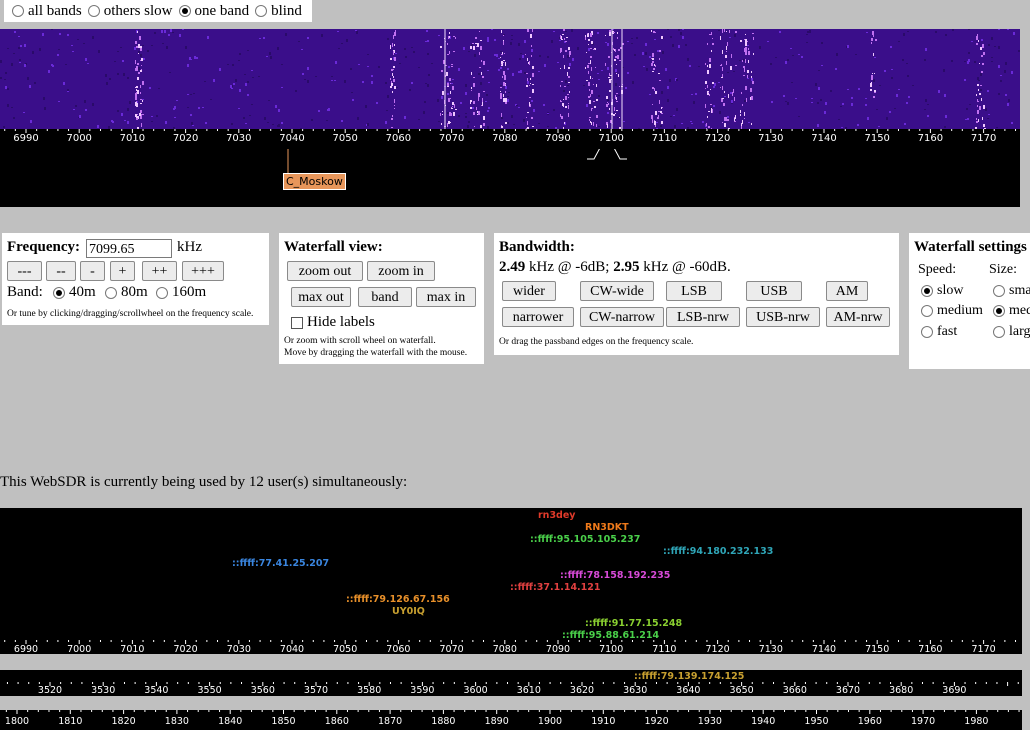 The image size is (1030, 730). Describe the element at coordinates (930, 138) in the screenshot. I see `scale-label: 7160` at that location.